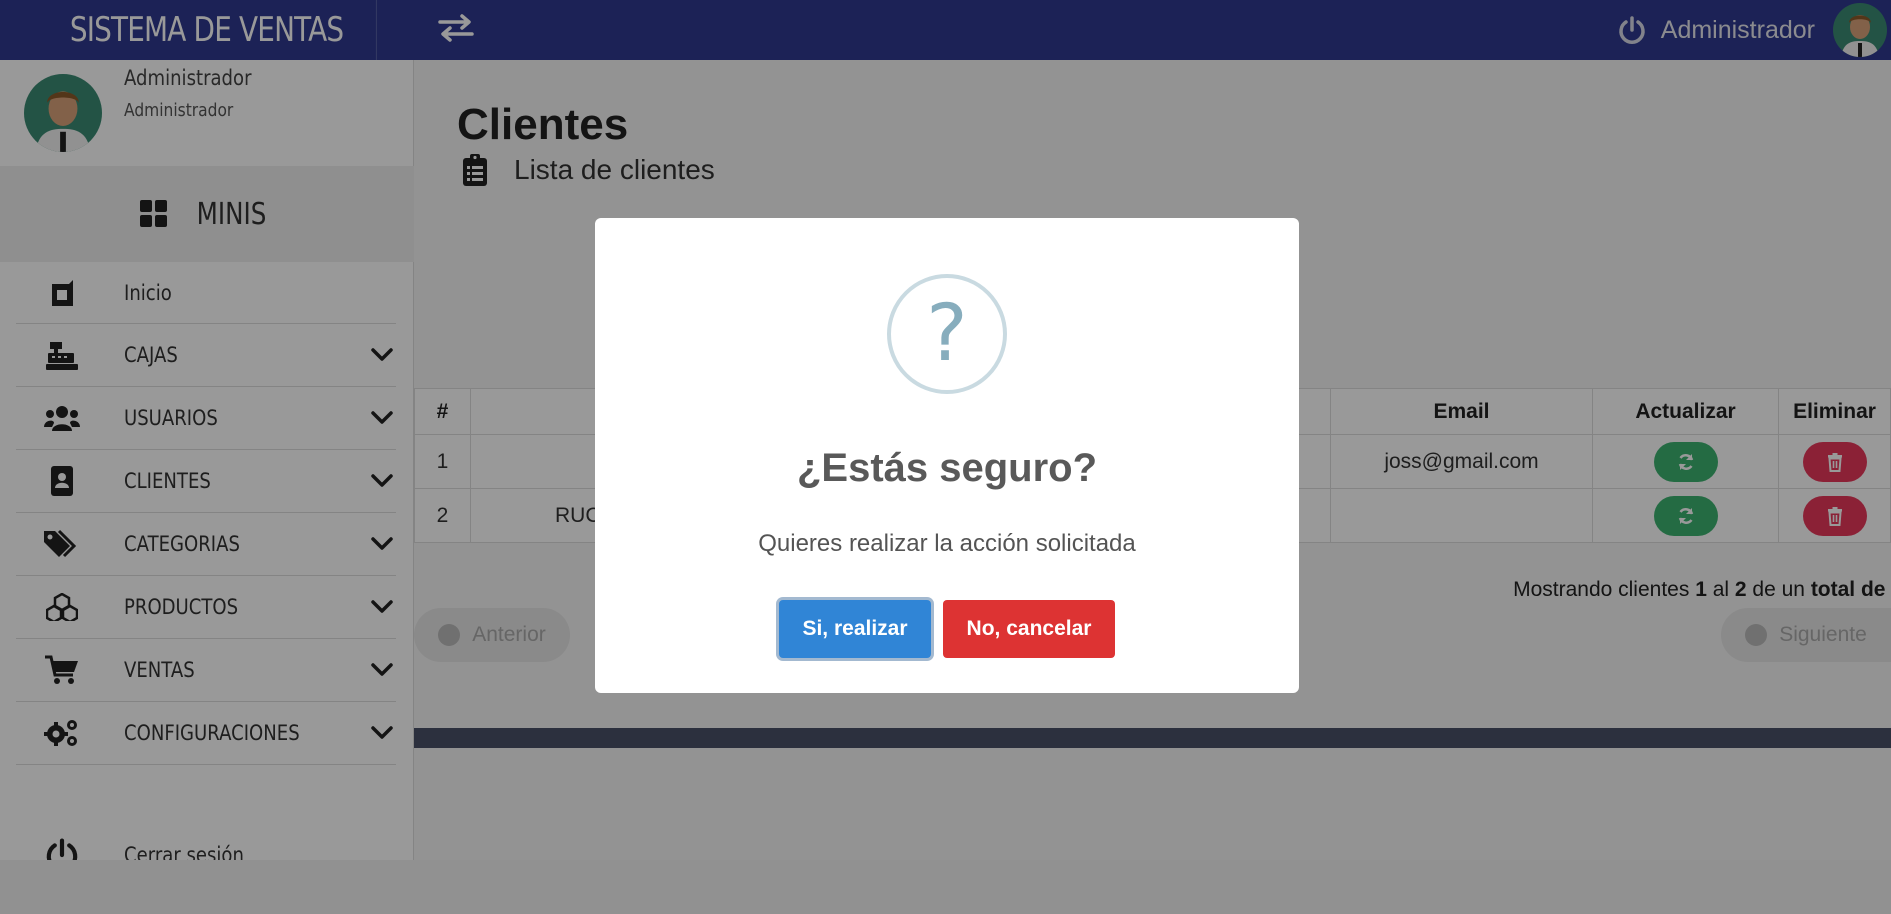 The image size is (1891, 914). I want to click on dialog-title: ¿Estás seguro?, so click(947, 468).